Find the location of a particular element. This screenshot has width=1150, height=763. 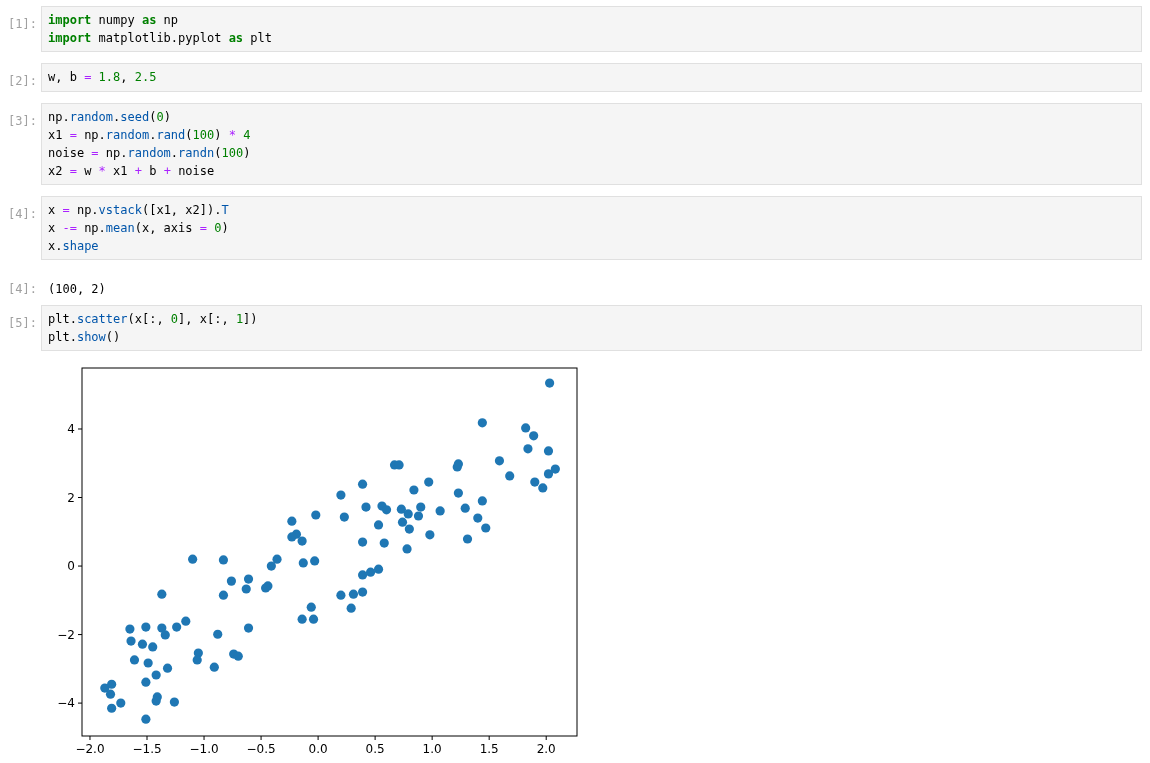

x-tick-label: −2.0 is located at coordinates (90, 749).